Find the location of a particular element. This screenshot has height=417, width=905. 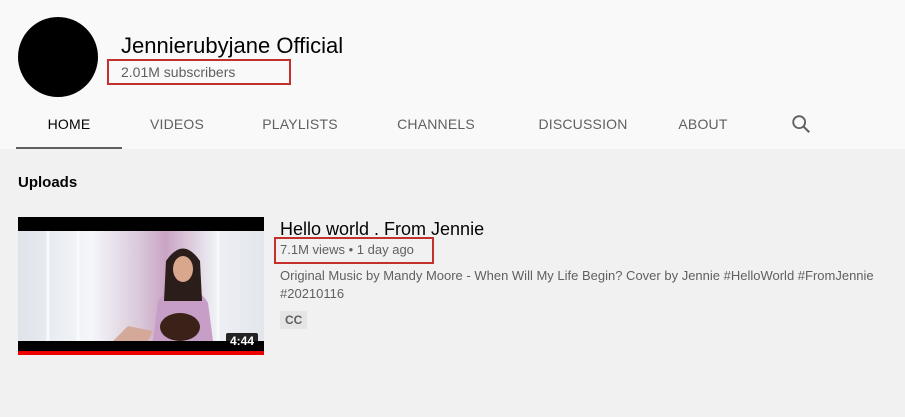

tab-discussion: DISCUSSION is located at coordinates (583, 124).